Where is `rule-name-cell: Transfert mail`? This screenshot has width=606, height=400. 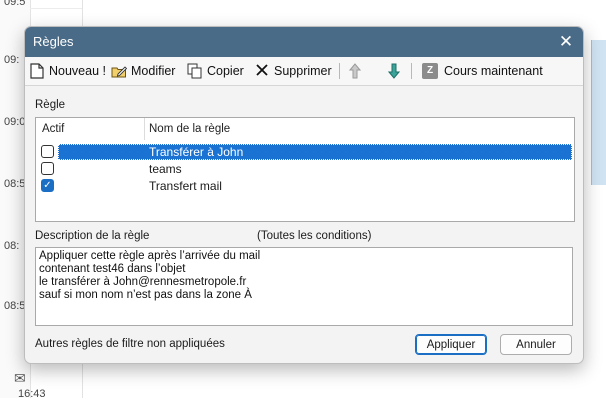 rule-name-cell: Transfert mail is located at coordinates (315, 186).